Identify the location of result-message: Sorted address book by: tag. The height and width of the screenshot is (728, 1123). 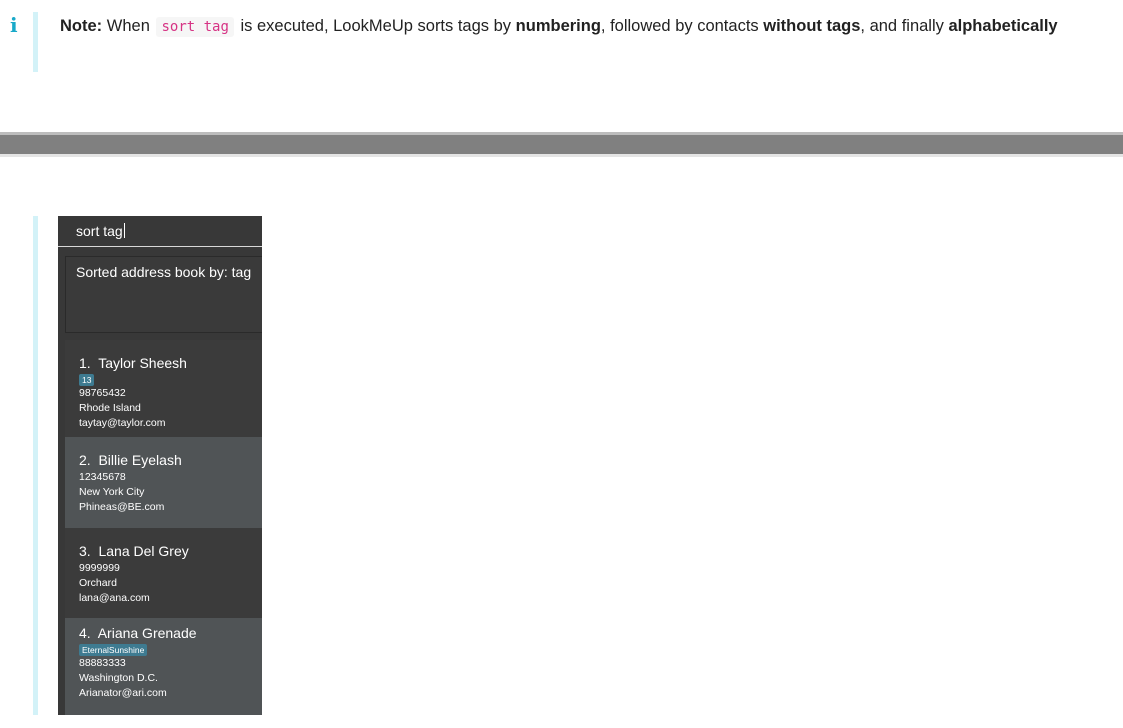
(164, 272).